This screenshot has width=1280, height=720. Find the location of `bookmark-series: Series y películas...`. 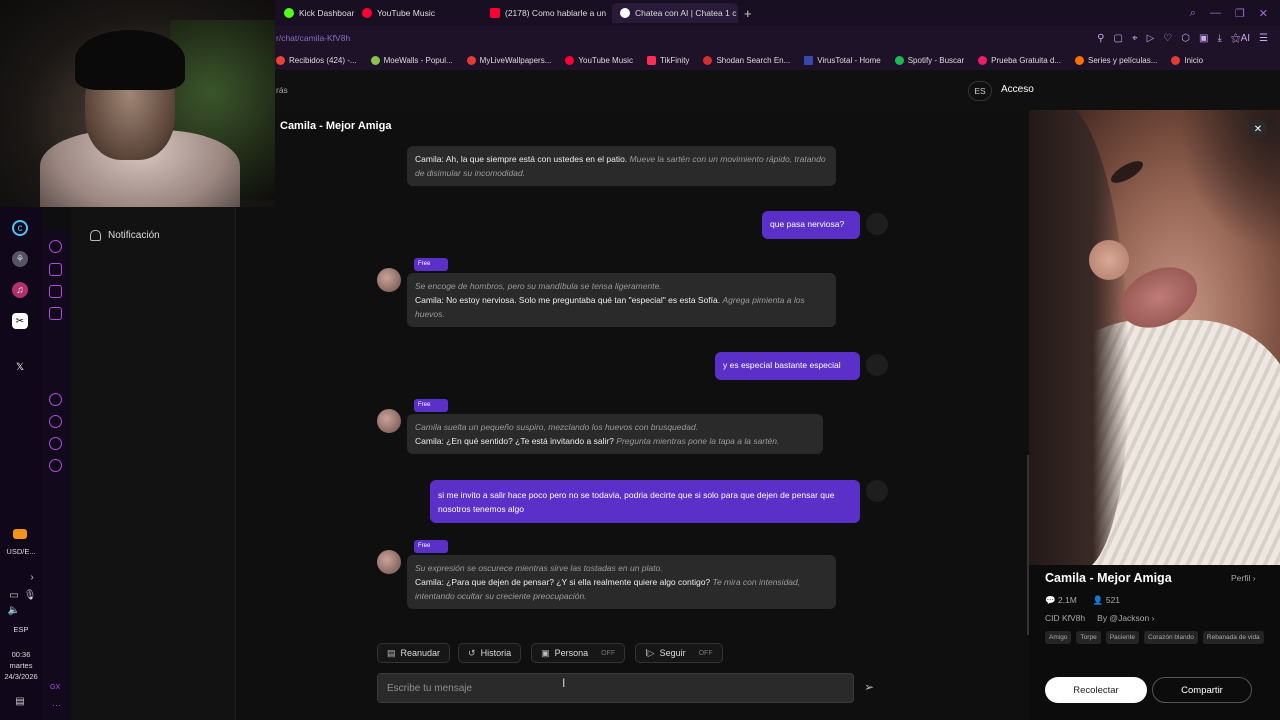

bookmark-series: Series y películas... is located at coordinates (1116, 60).